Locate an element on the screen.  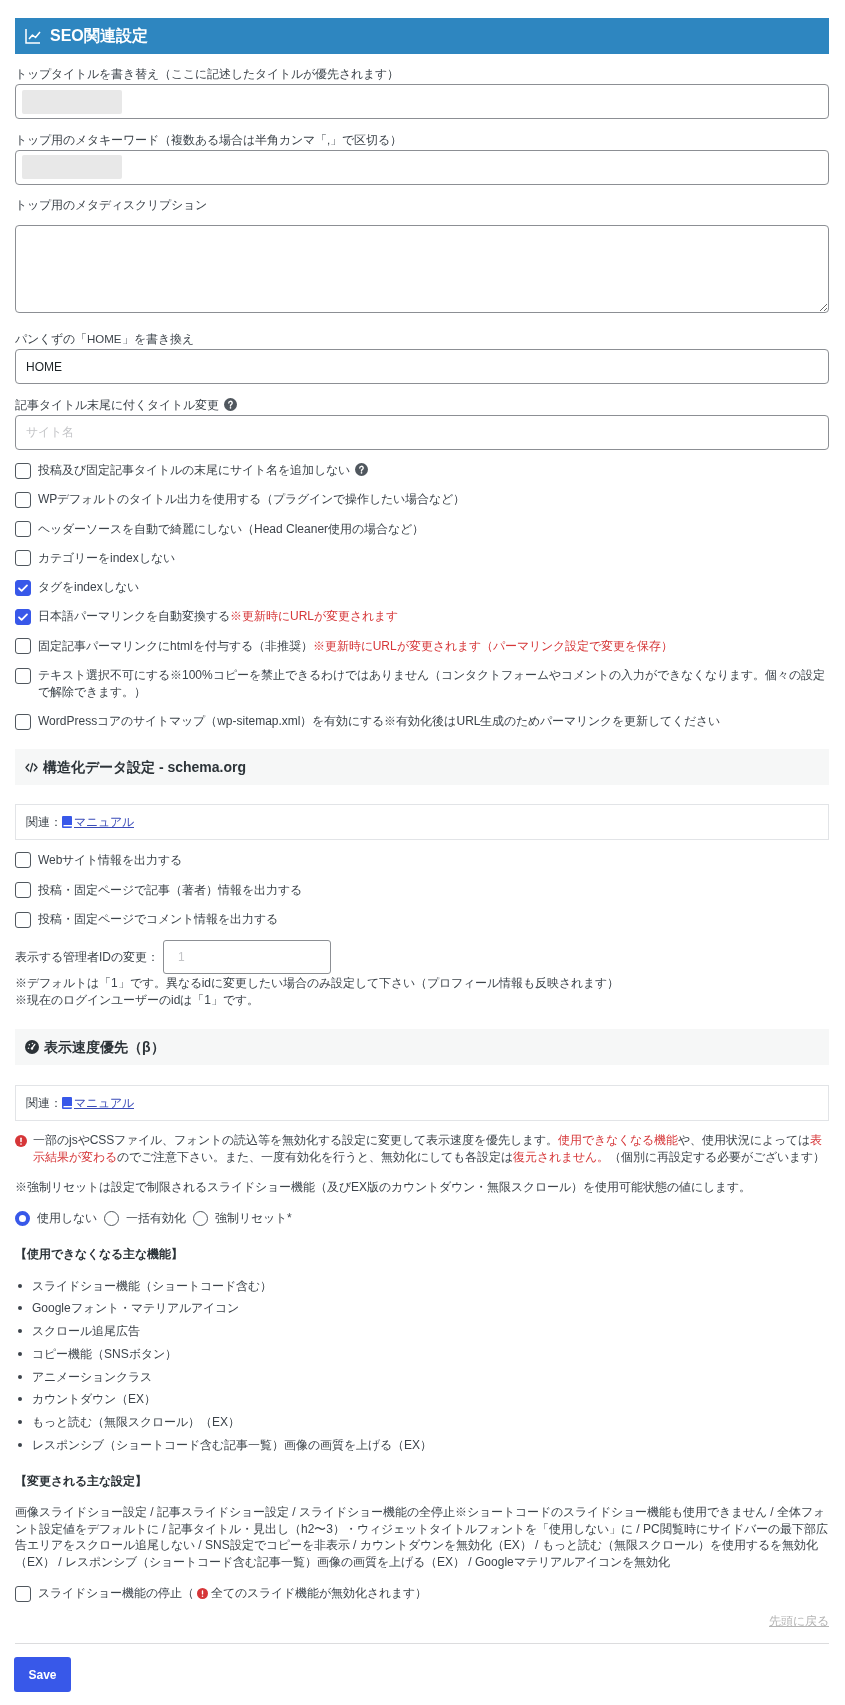
checkbox-label: 固定記事パーマリンクにhtmlを付与する（非推奨）※更新時にURLが変更されます（パーマリンク設定で変更を保存） is located at coordinates (355, 645).